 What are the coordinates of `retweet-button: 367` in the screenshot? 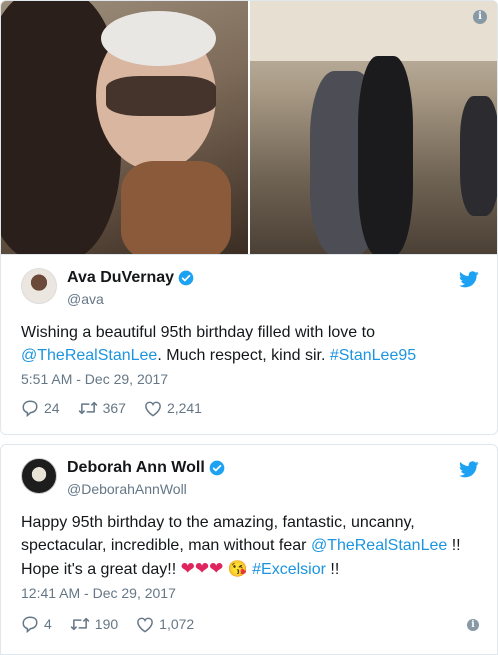 It's located at (102, 408).